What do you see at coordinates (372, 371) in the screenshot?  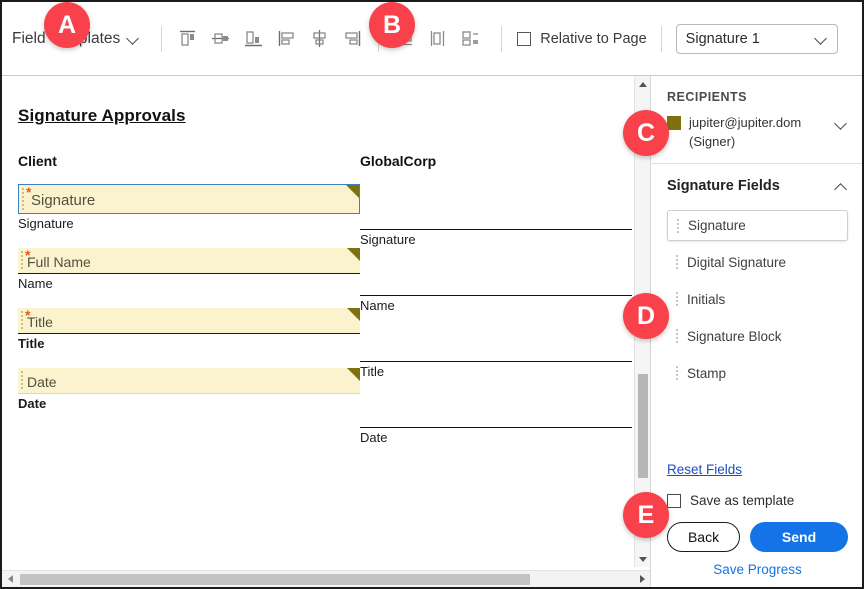 I see `line-caption-title: Title` at bounding box center [372, 371].